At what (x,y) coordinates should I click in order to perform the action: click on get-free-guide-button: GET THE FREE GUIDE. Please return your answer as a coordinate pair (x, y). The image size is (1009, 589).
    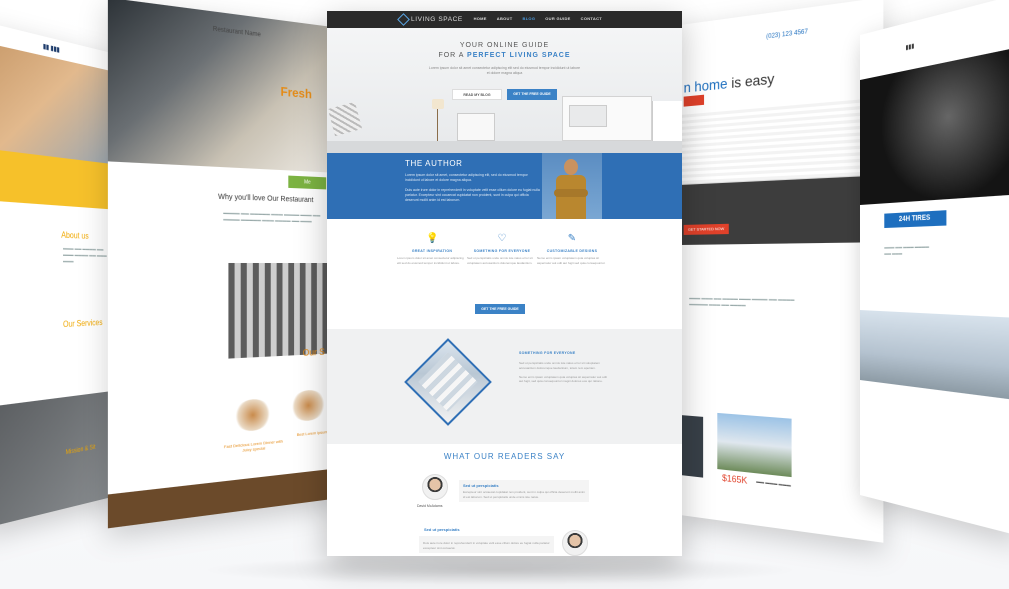
    Looking at the image, I should click on (532, 94).